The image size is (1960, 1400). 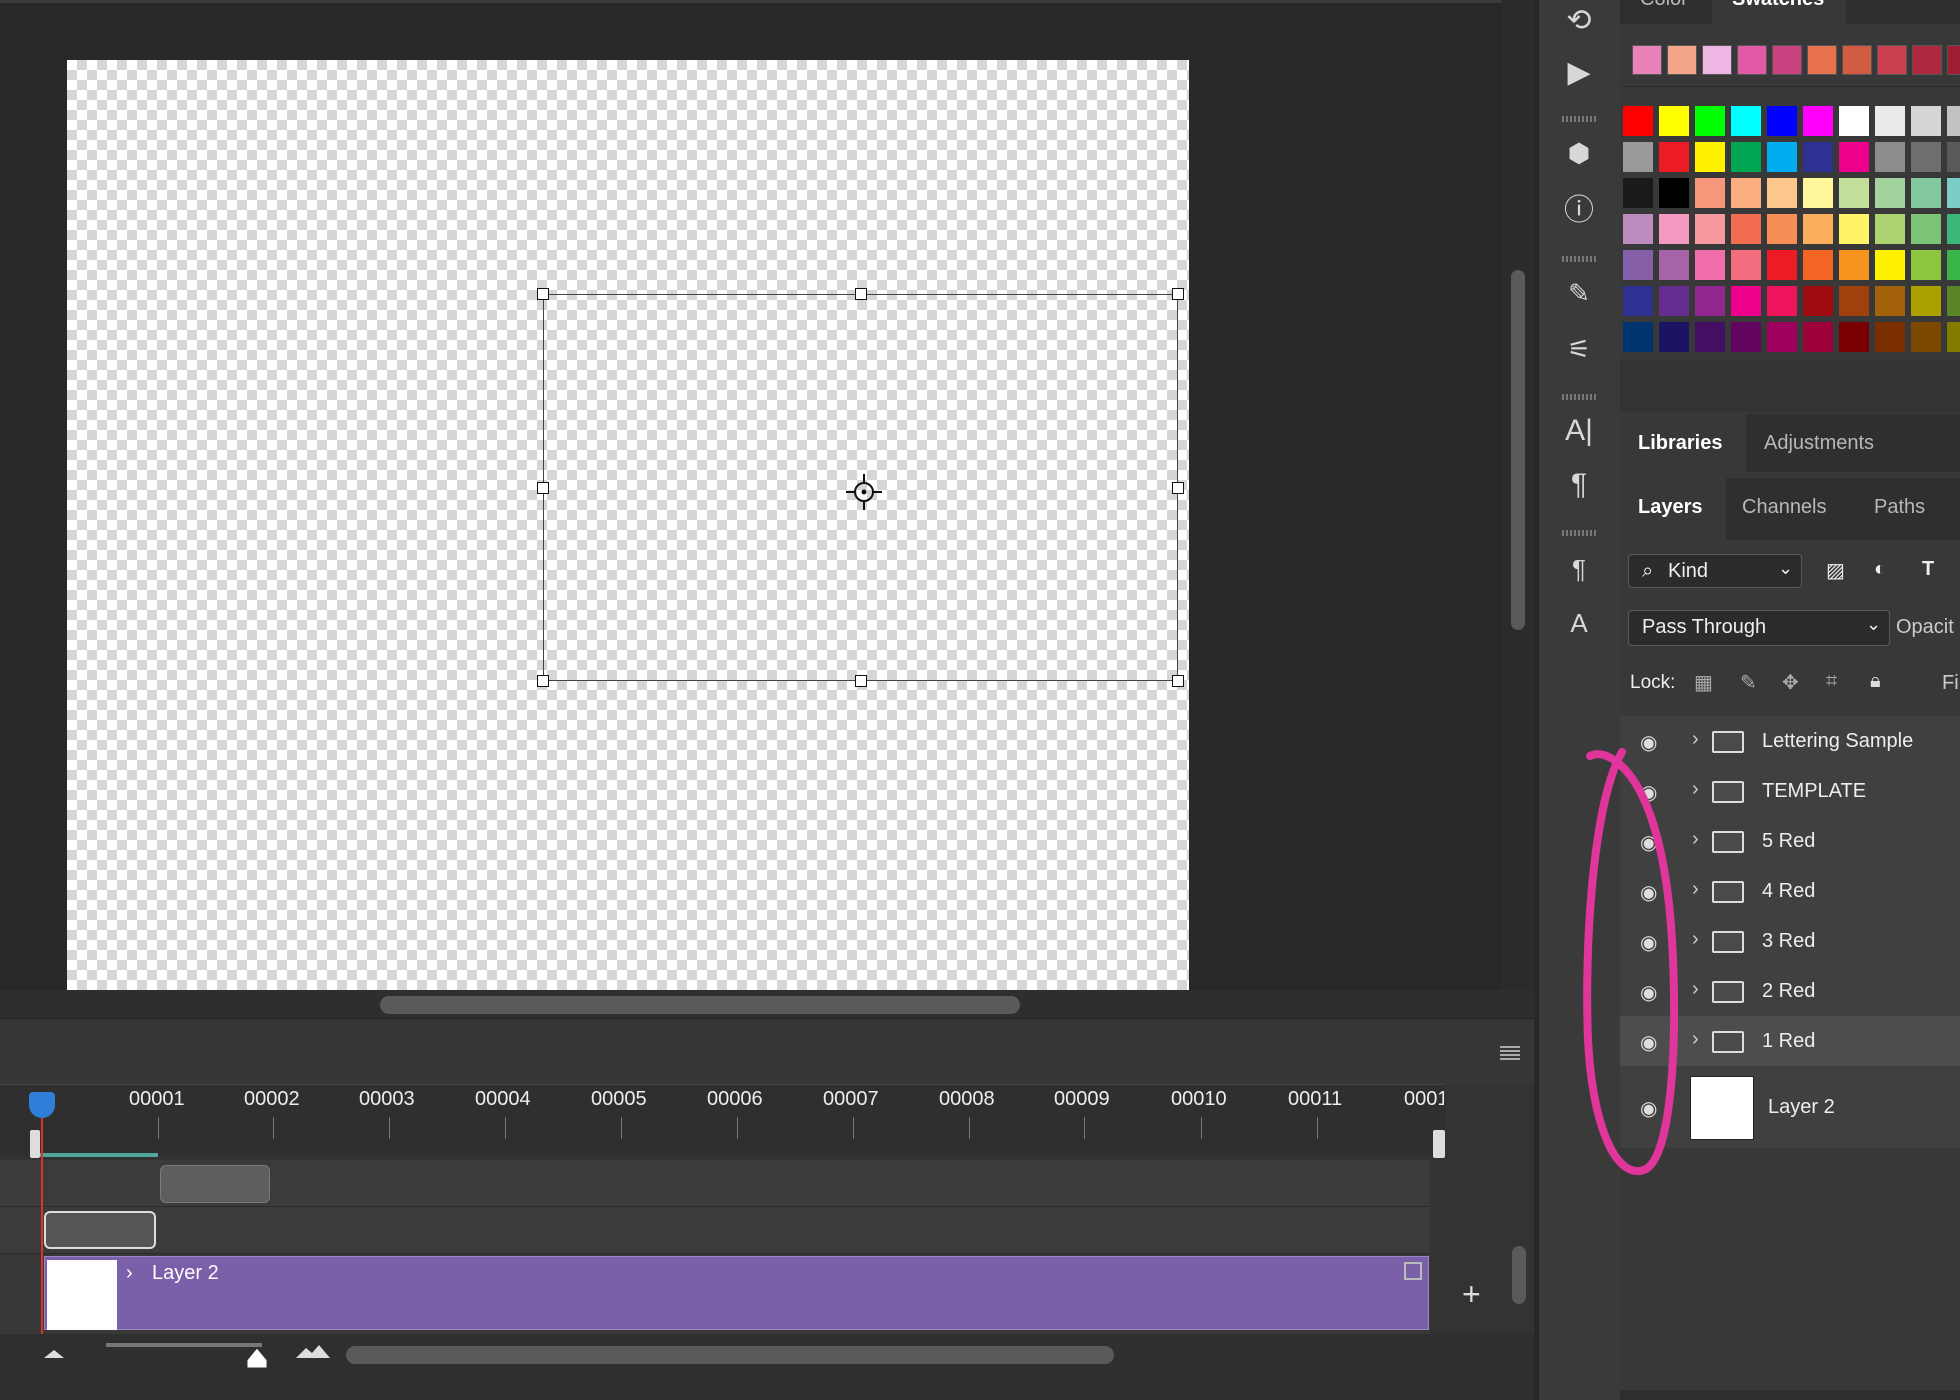 What do you see at coordinates (1928, 569) in the screenshot?
I see `filter-type-icon: T` at bounding box center [1928, 569].